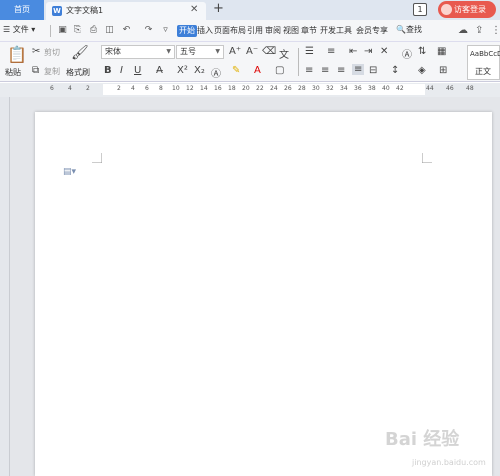  Describe the element at coordinates (344, 88) in the screenshot. I see `ruler-tick: 34` at that location.